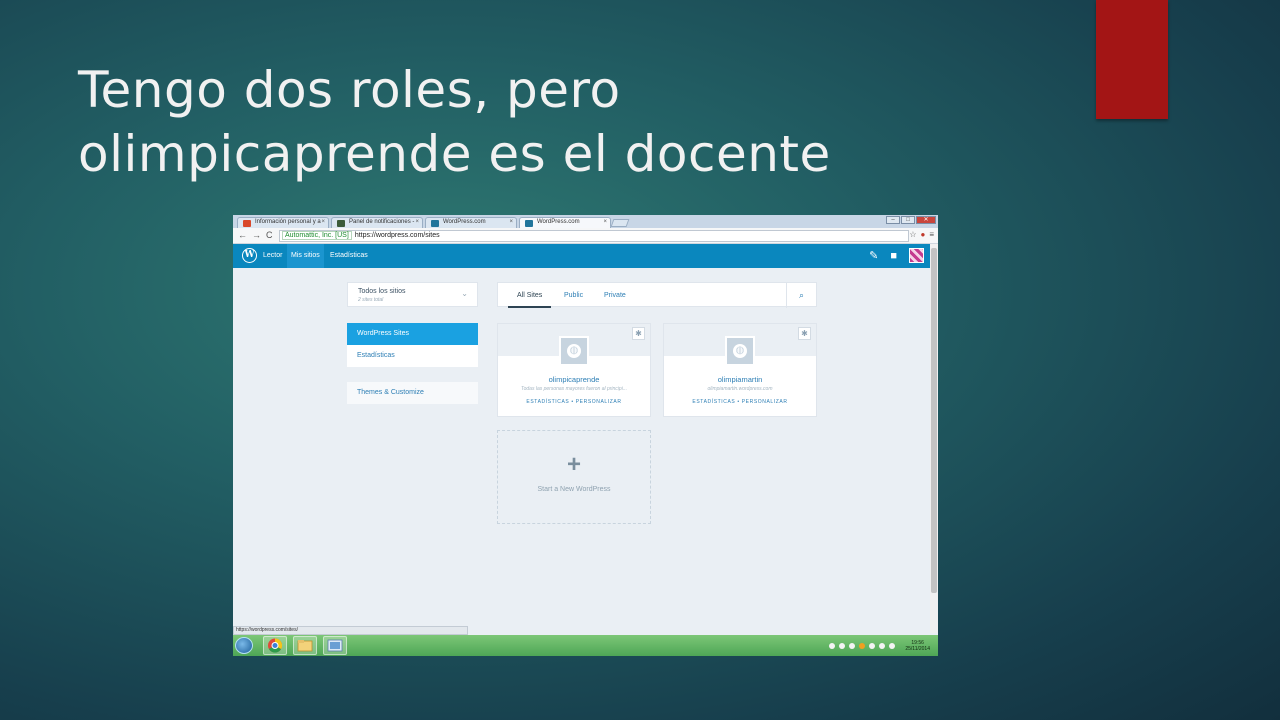  Describe the element at coordinates (412, 294) in the screenshot. I see `site-selector: Todos los sitios 2 sites total ⌄` at that location.